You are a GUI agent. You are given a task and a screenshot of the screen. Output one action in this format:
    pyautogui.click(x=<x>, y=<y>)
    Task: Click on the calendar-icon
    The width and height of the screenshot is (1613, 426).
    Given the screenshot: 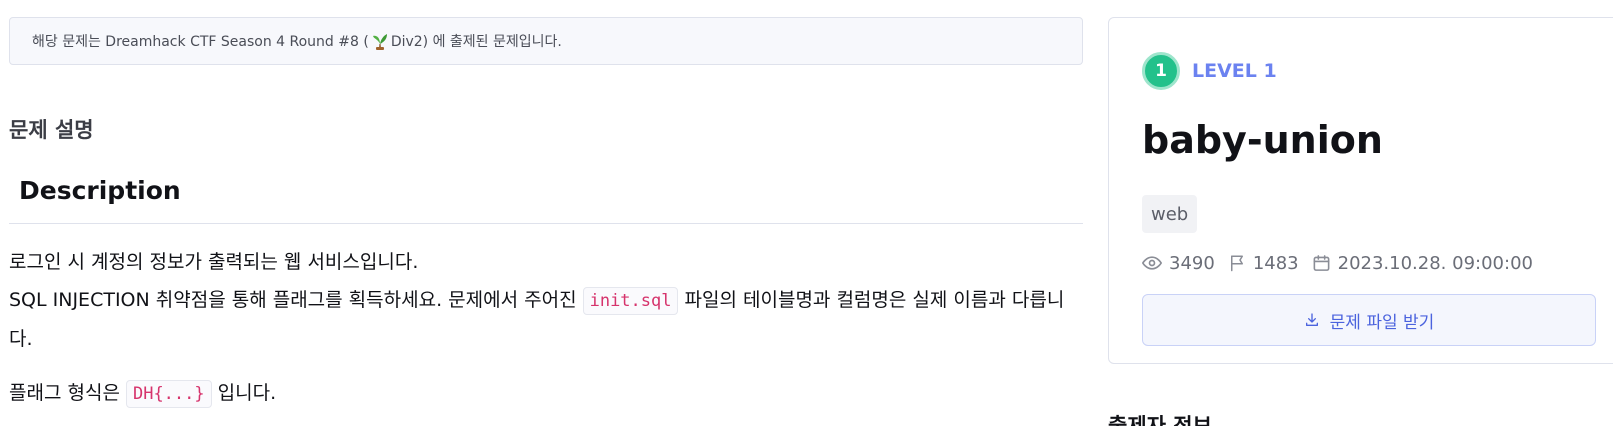 What is the action you would take?
    pyautogui.click(x=1321, y=263)
    